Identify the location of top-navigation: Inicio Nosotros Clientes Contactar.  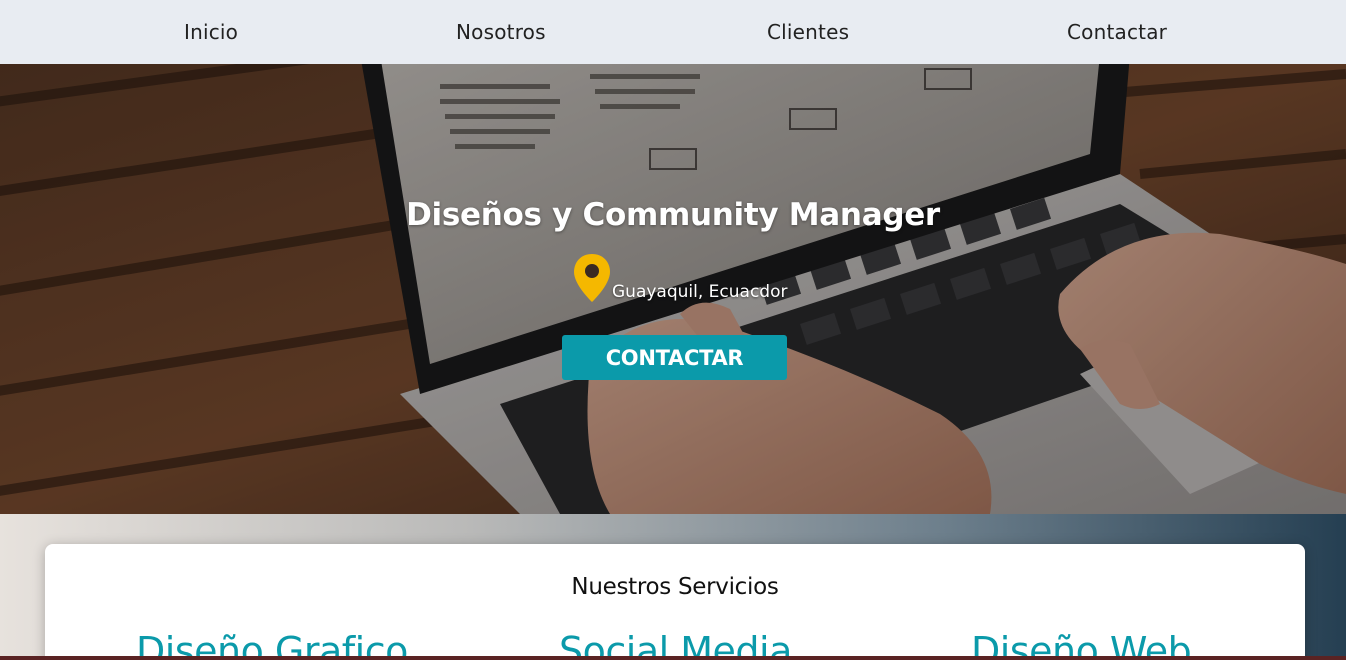
(673, 32).